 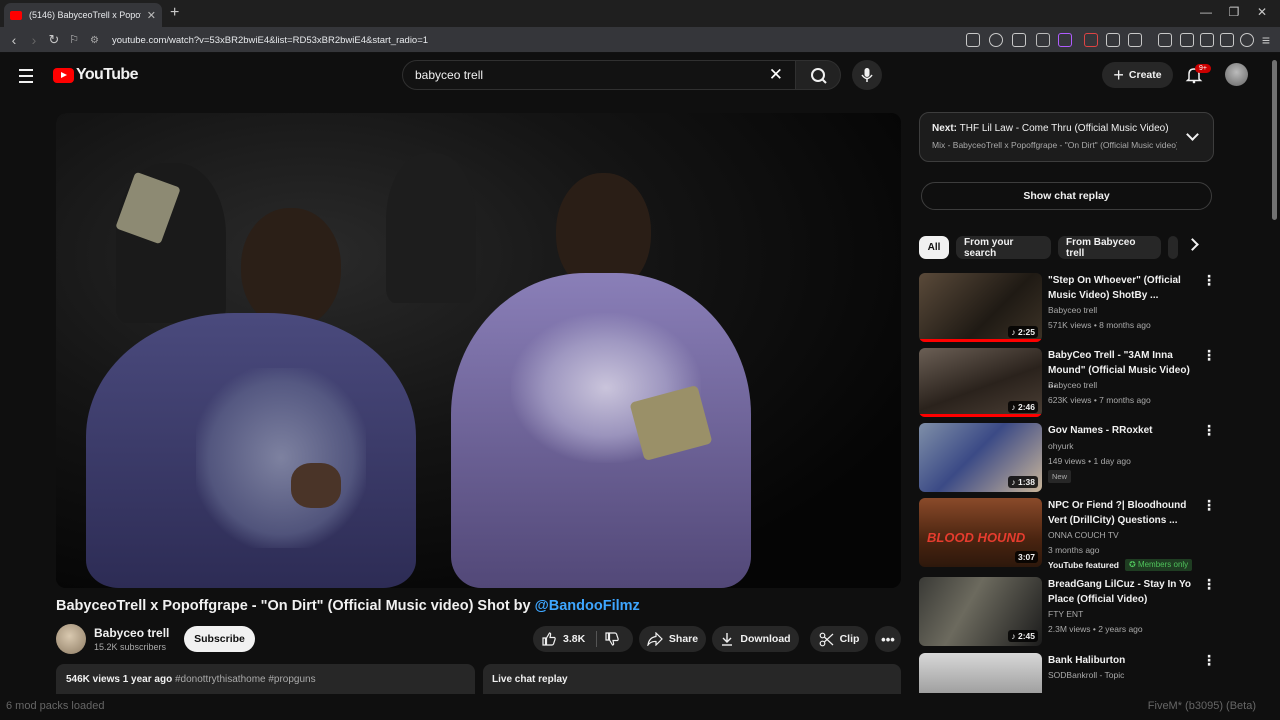 What do you see at coordinates (26, 78) in the screenshot?
I see `hamburger-menu-icon` at bounding box center [26, 78].